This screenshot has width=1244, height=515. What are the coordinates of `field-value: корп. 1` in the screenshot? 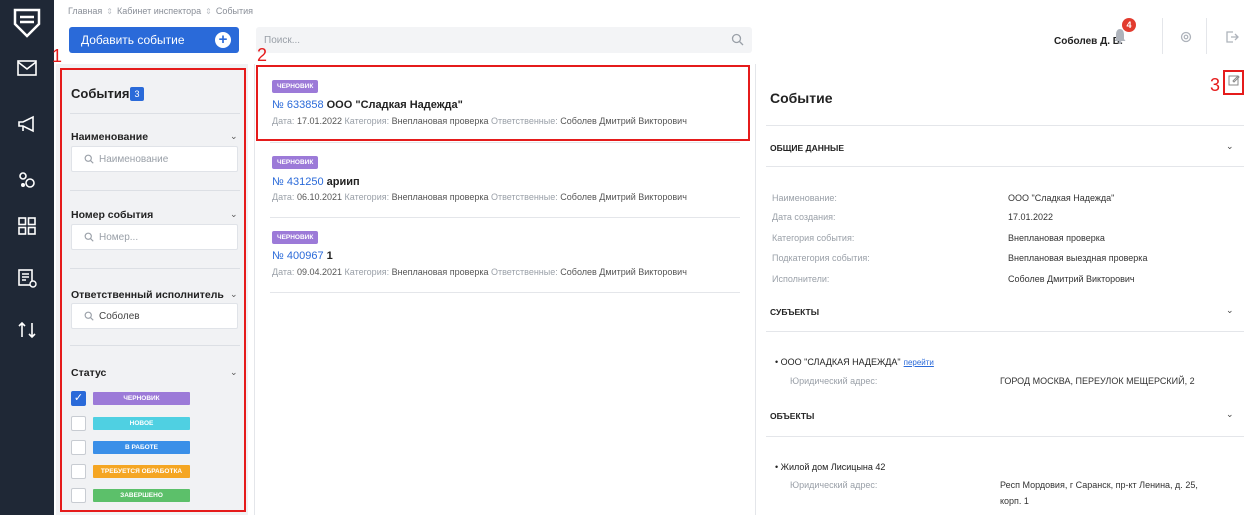 It's located at (1014, 501).